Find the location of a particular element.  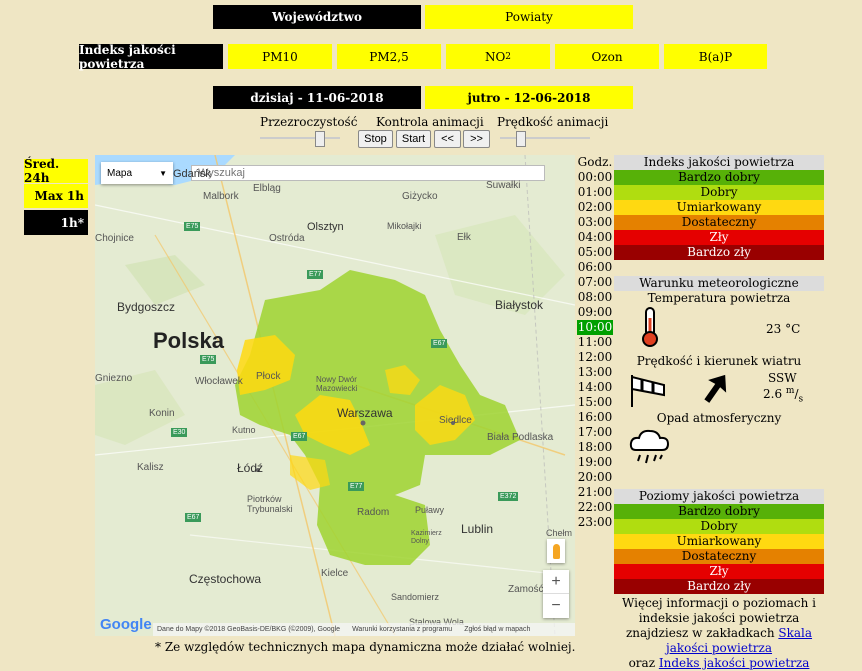

tab-bap: B(a)P is located at coordinates (715, 56).